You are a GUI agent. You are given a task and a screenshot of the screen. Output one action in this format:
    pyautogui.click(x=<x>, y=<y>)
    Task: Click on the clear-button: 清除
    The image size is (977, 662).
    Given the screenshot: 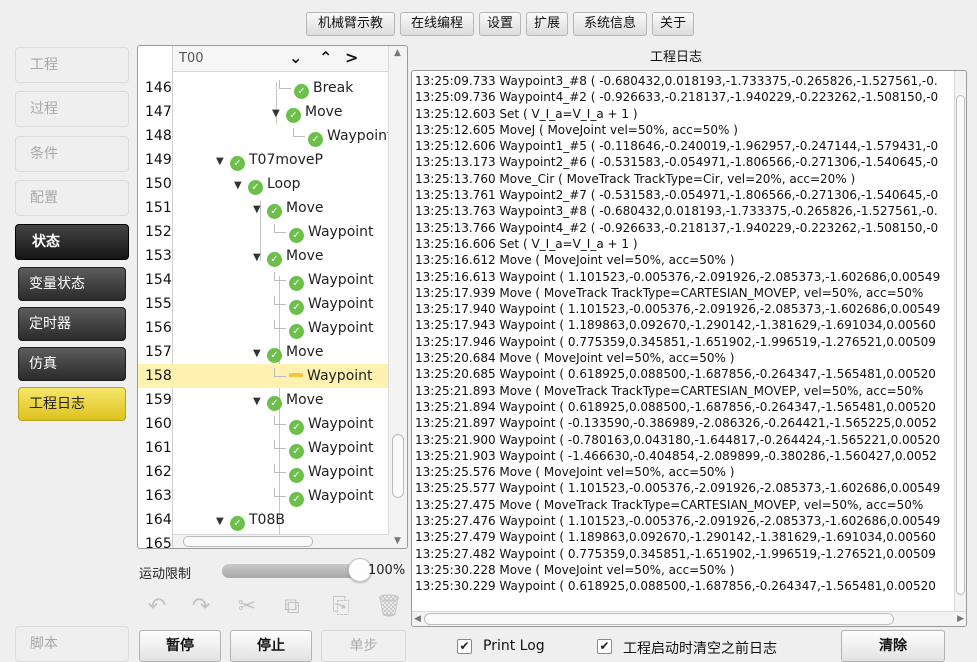 What is the action you would take?
    pyautogui.click(x=893, y=646)
    